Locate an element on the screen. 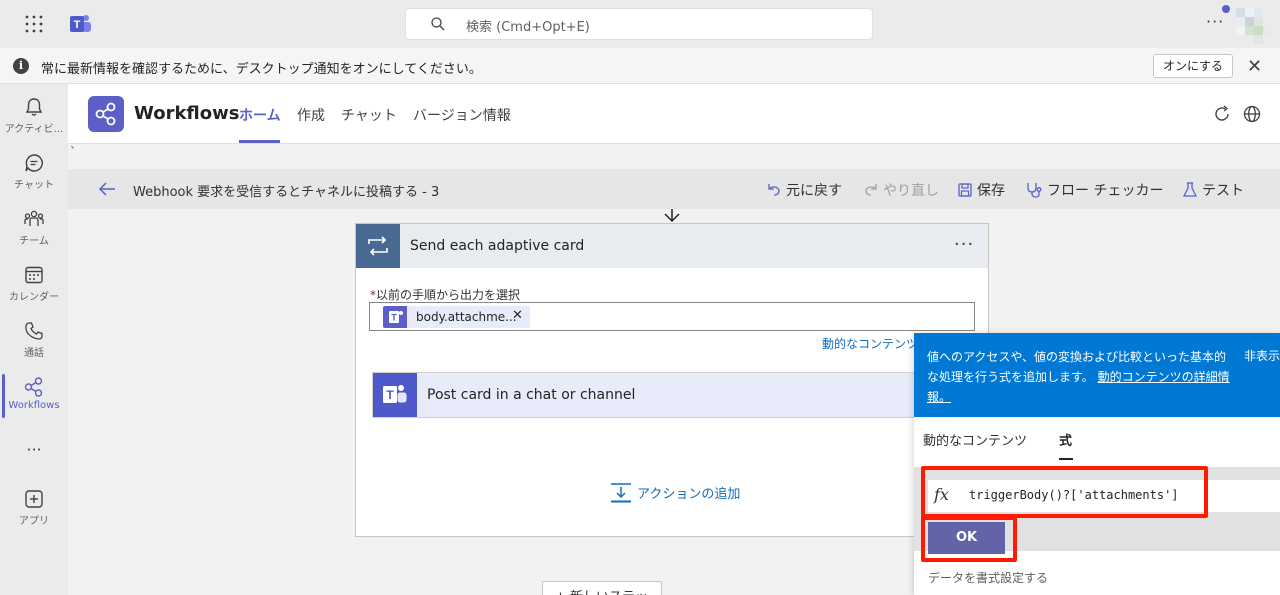 The width and height of the screenshot is (1280, 595). dynamic-content-link: 動的なコンテンツ is located at coordinates (870, 343).